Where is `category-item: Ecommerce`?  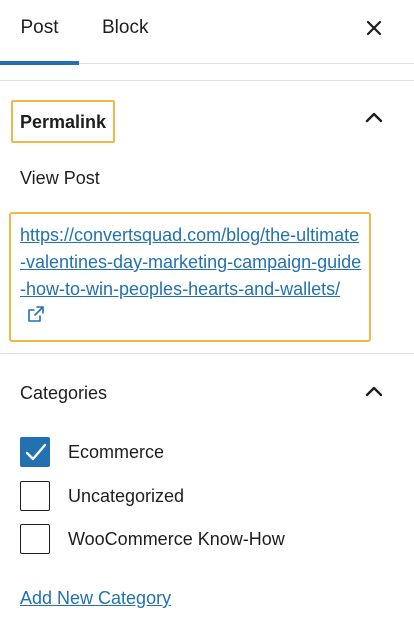
category-item: Ecommerce is located at coordinates (200, 452).